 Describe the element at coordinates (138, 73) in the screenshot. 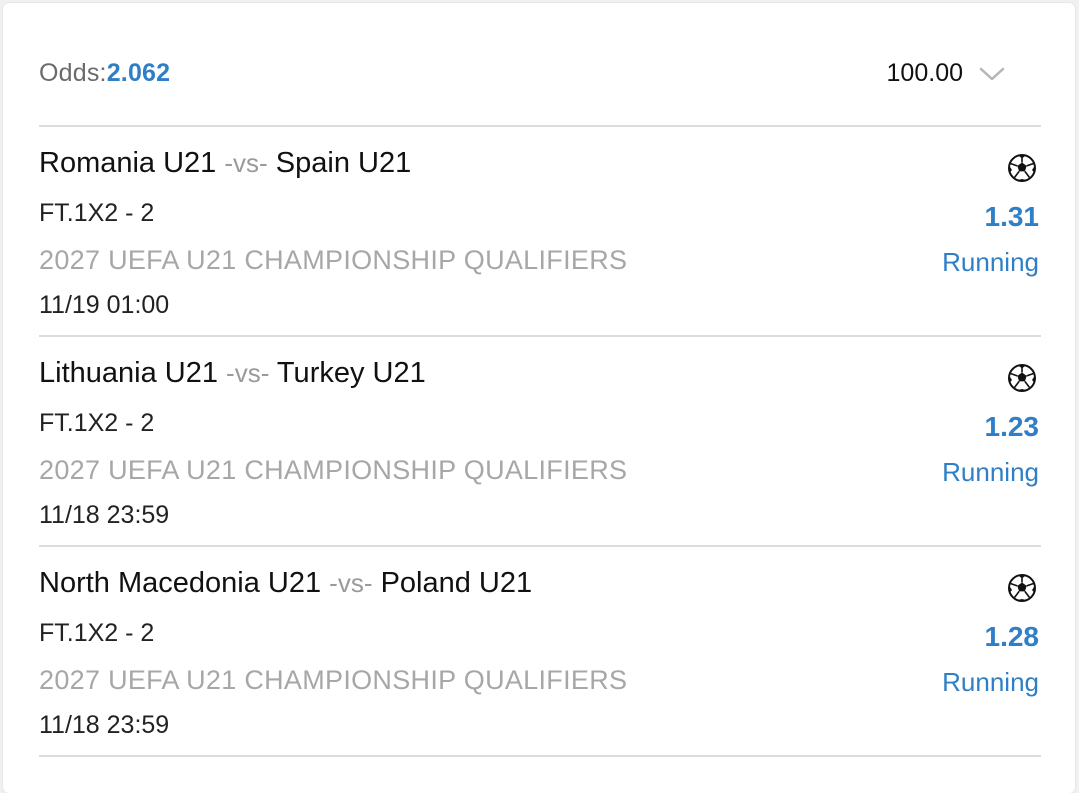

I see `odds-value: 2.062` at that location.